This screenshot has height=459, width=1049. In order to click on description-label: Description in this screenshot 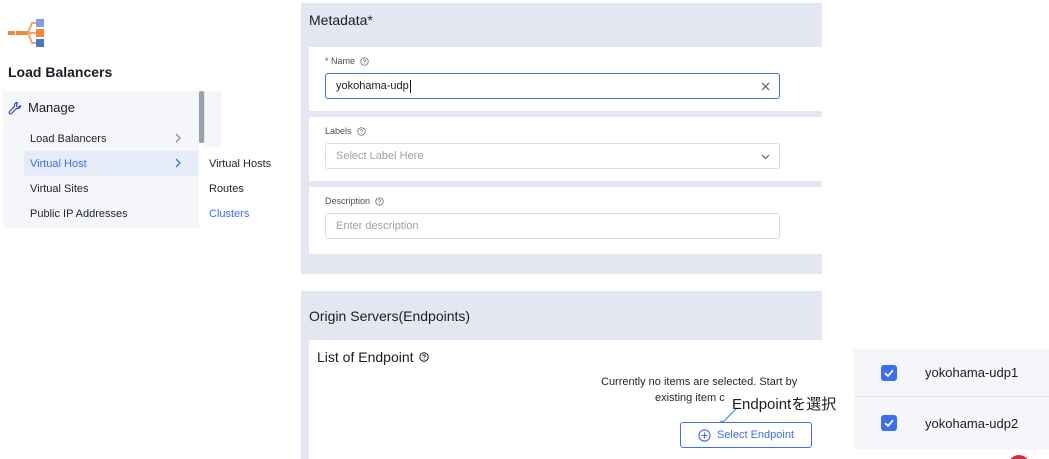, I will do `click(354, 201)`.